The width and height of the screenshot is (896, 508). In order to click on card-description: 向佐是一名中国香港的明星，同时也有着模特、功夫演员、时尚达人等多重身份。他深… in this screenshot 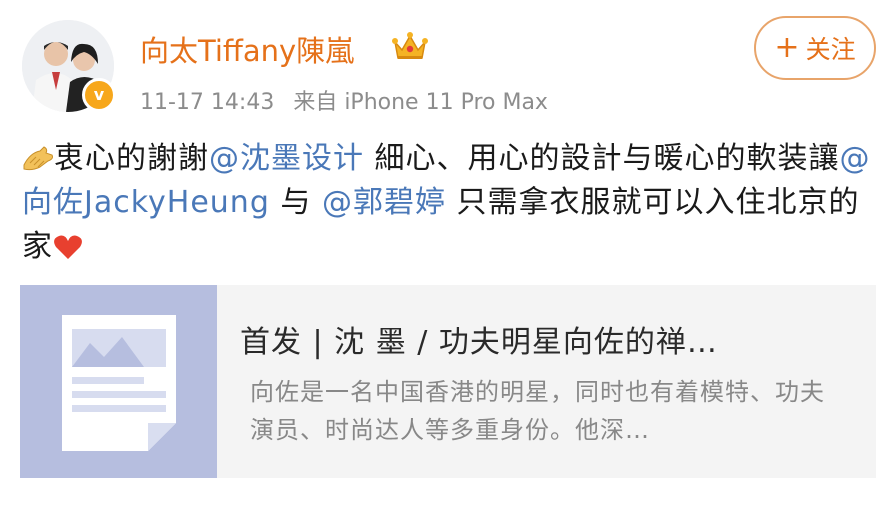, I will do `click(537, 411)`.